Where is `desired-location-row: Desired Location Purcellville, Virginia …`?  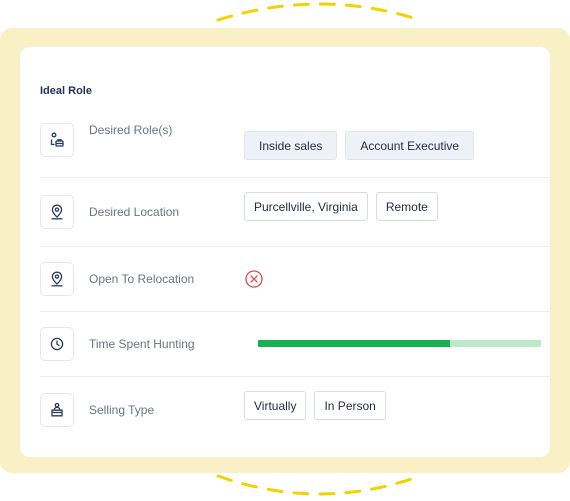
desired-location-row: Desired Location Purcellville, Virginia … is located at coordinates (295, 212).